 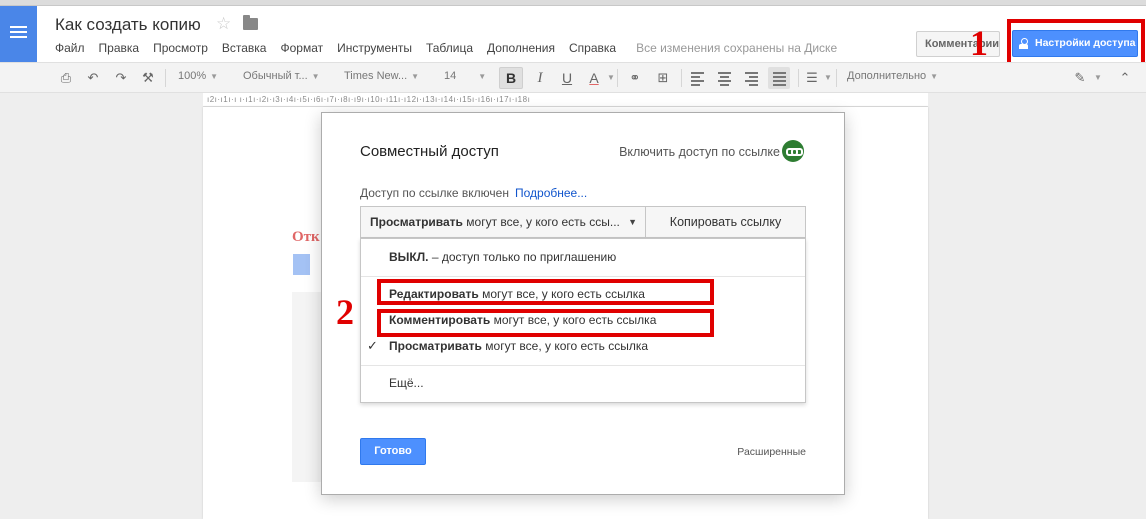 I want to click on document-icon, so click(x=301, y=264).